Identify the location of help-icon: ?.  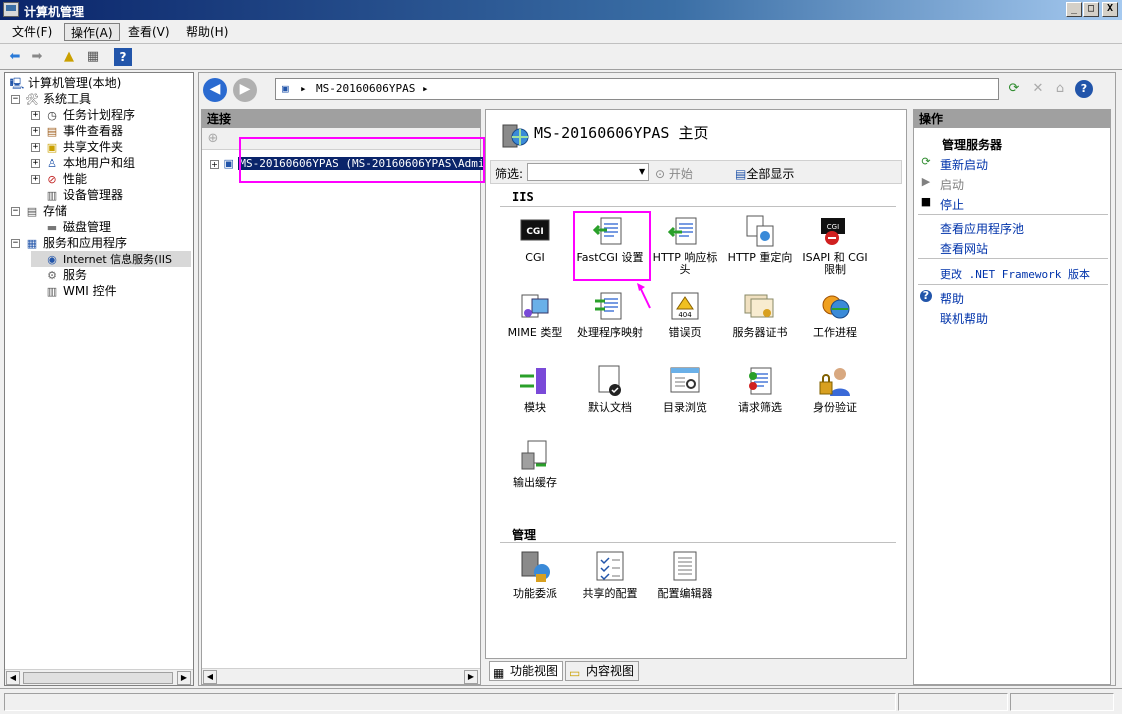
(123, 57).